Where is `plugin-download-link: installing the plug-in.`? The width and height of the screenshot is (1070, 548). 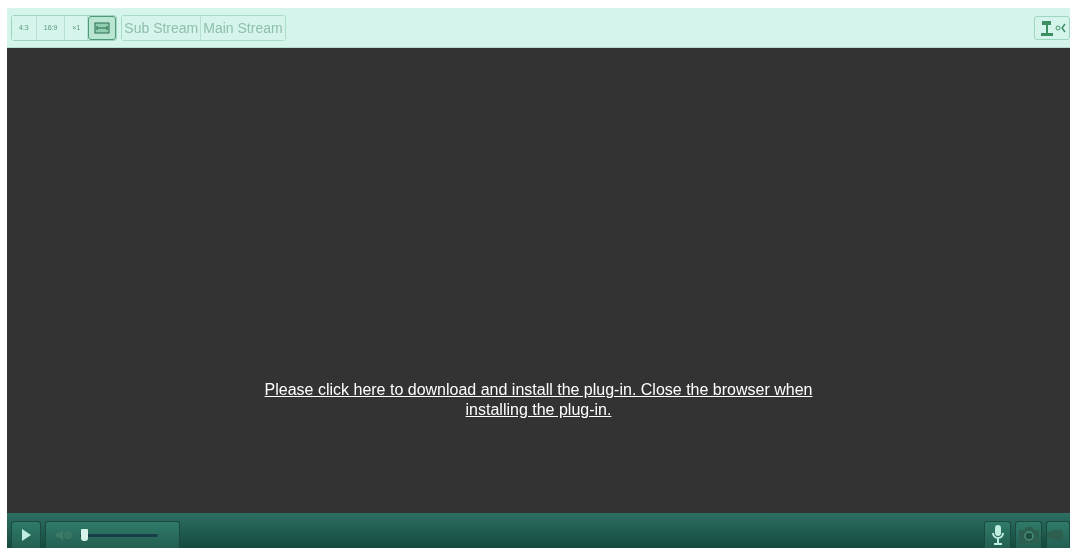
plugin-download-link: installing the plug-in. is located at coordinates (538, 410).